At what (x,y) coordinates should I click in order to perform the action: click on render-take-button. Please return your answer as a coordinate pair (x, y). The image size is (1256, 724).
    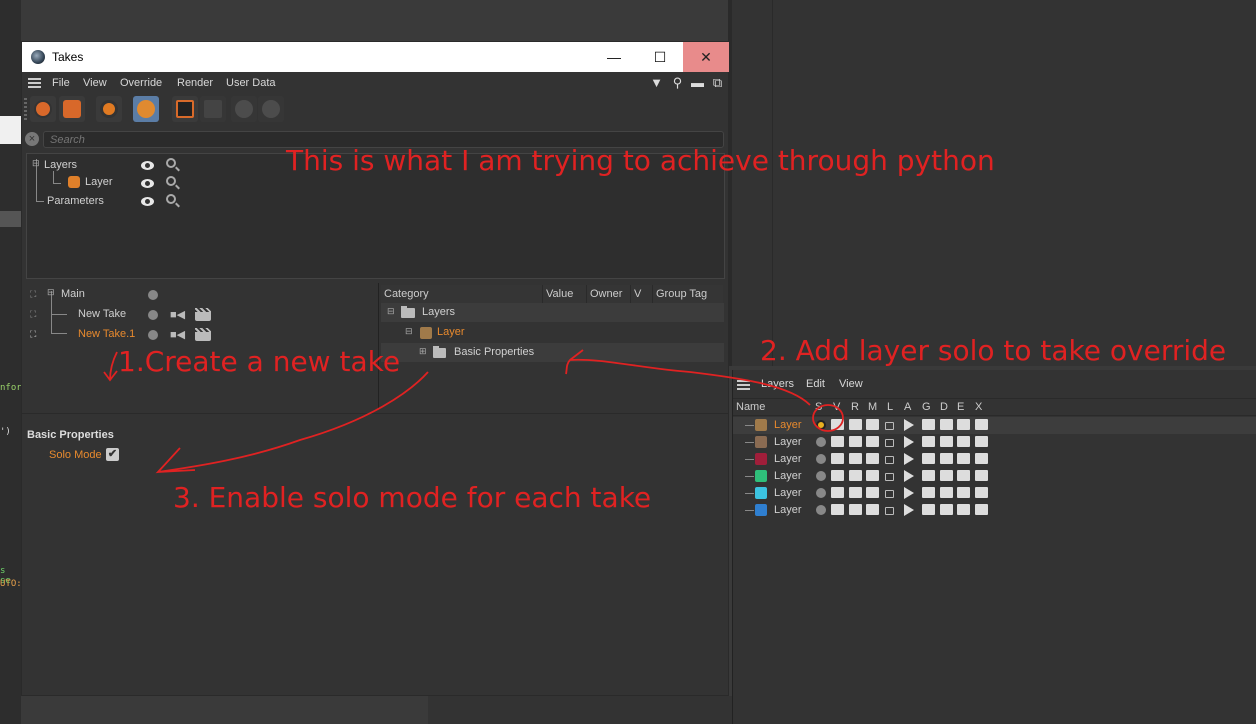
    Looking at the image, I should click on (185, 109).